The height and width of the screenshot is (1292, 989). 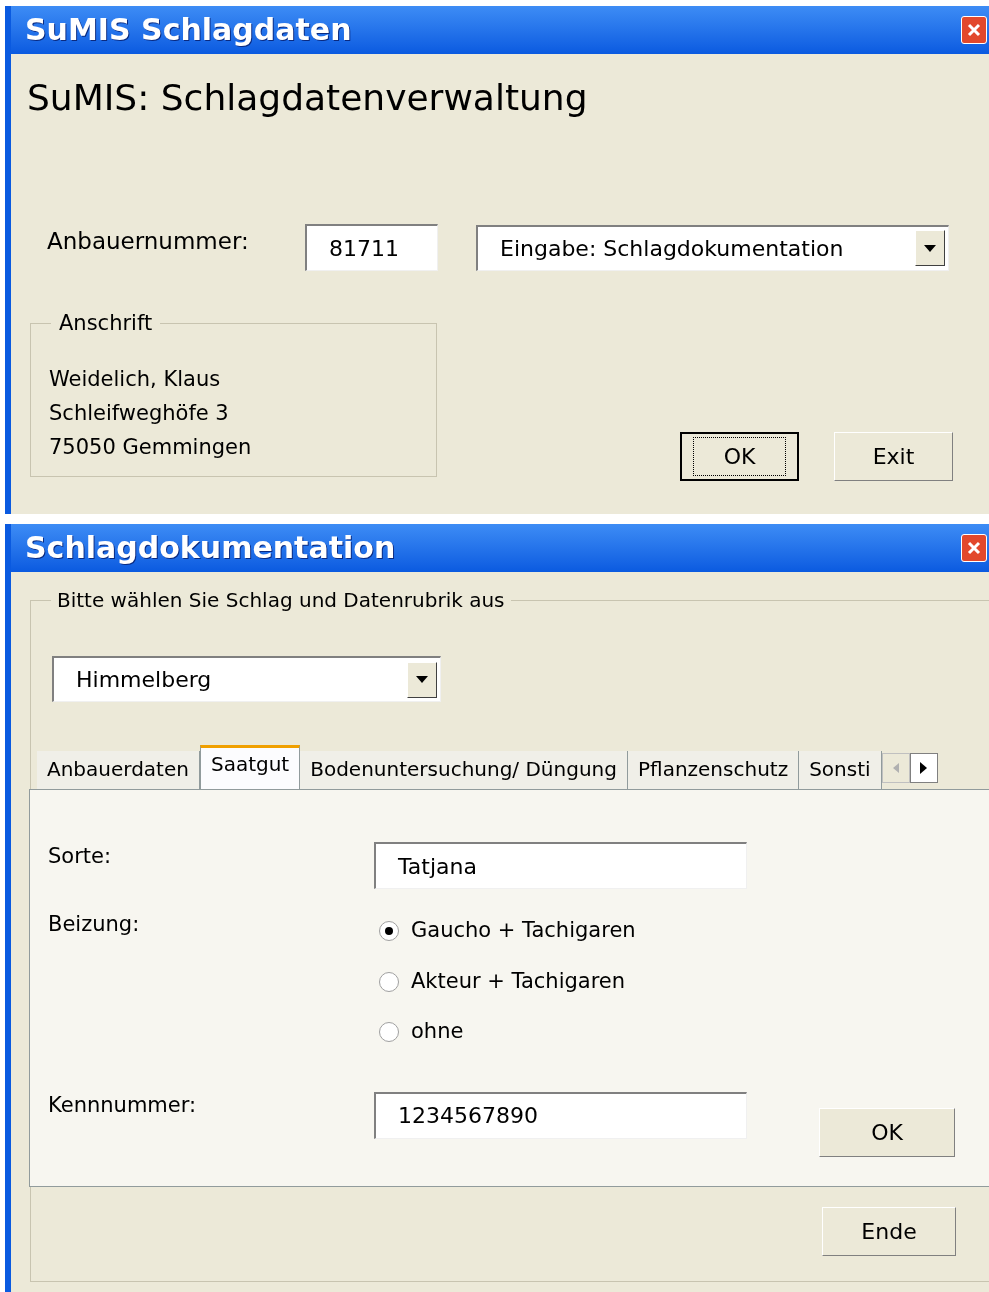 I want to click on field-label: Anbauernummer:, so click(x=148, y=242).